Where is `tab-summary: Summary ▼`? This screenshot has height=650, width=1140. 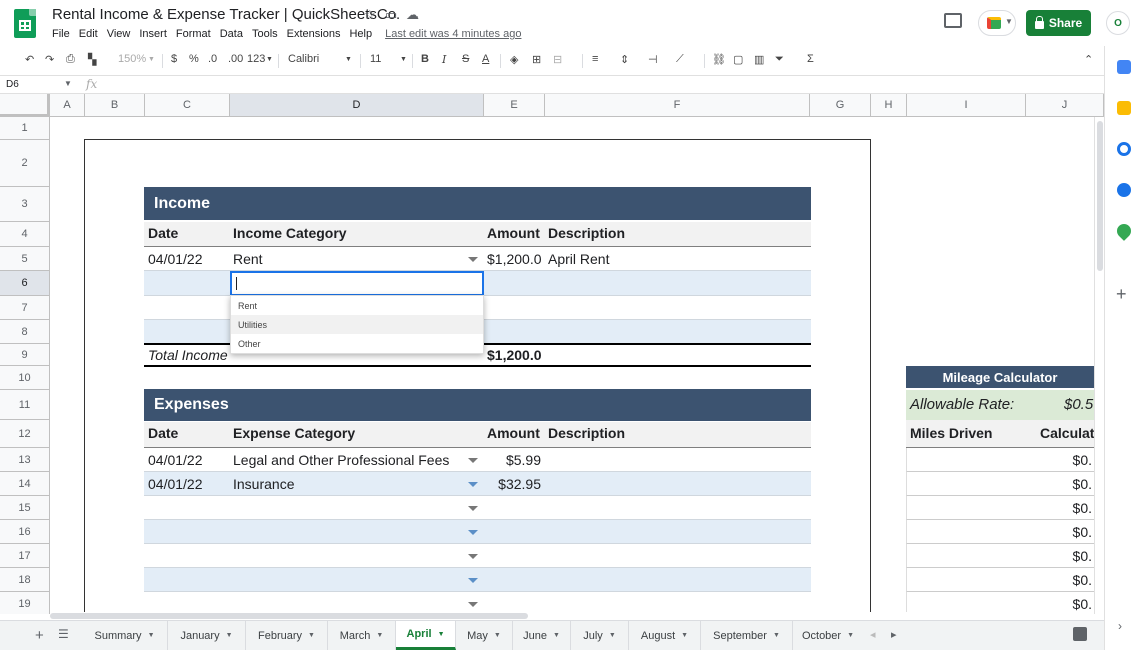 tab-summary: Summary ▼ is located at coordinates (125, 635).